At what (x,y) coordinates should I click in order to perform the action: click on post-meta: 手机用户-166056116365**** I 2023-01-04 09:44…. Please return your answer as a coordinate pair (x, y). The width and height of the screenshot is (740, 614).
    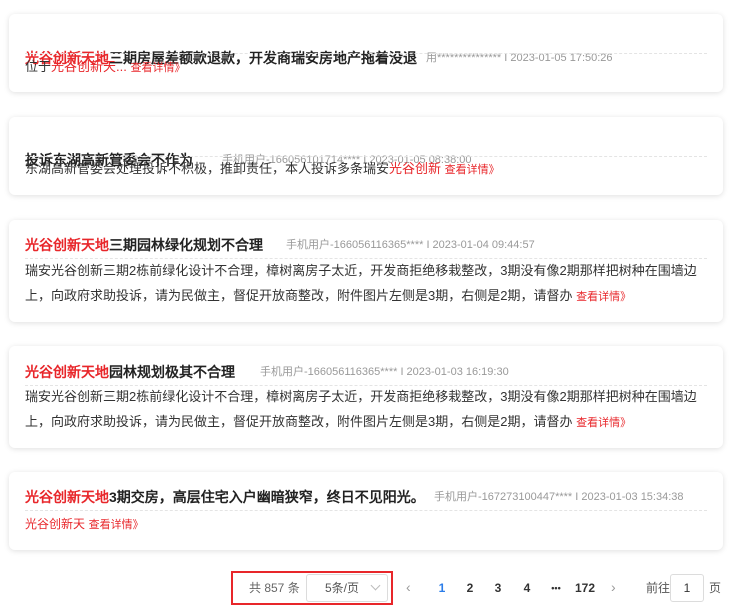
    Looking at the image, I should click on (410, 245).